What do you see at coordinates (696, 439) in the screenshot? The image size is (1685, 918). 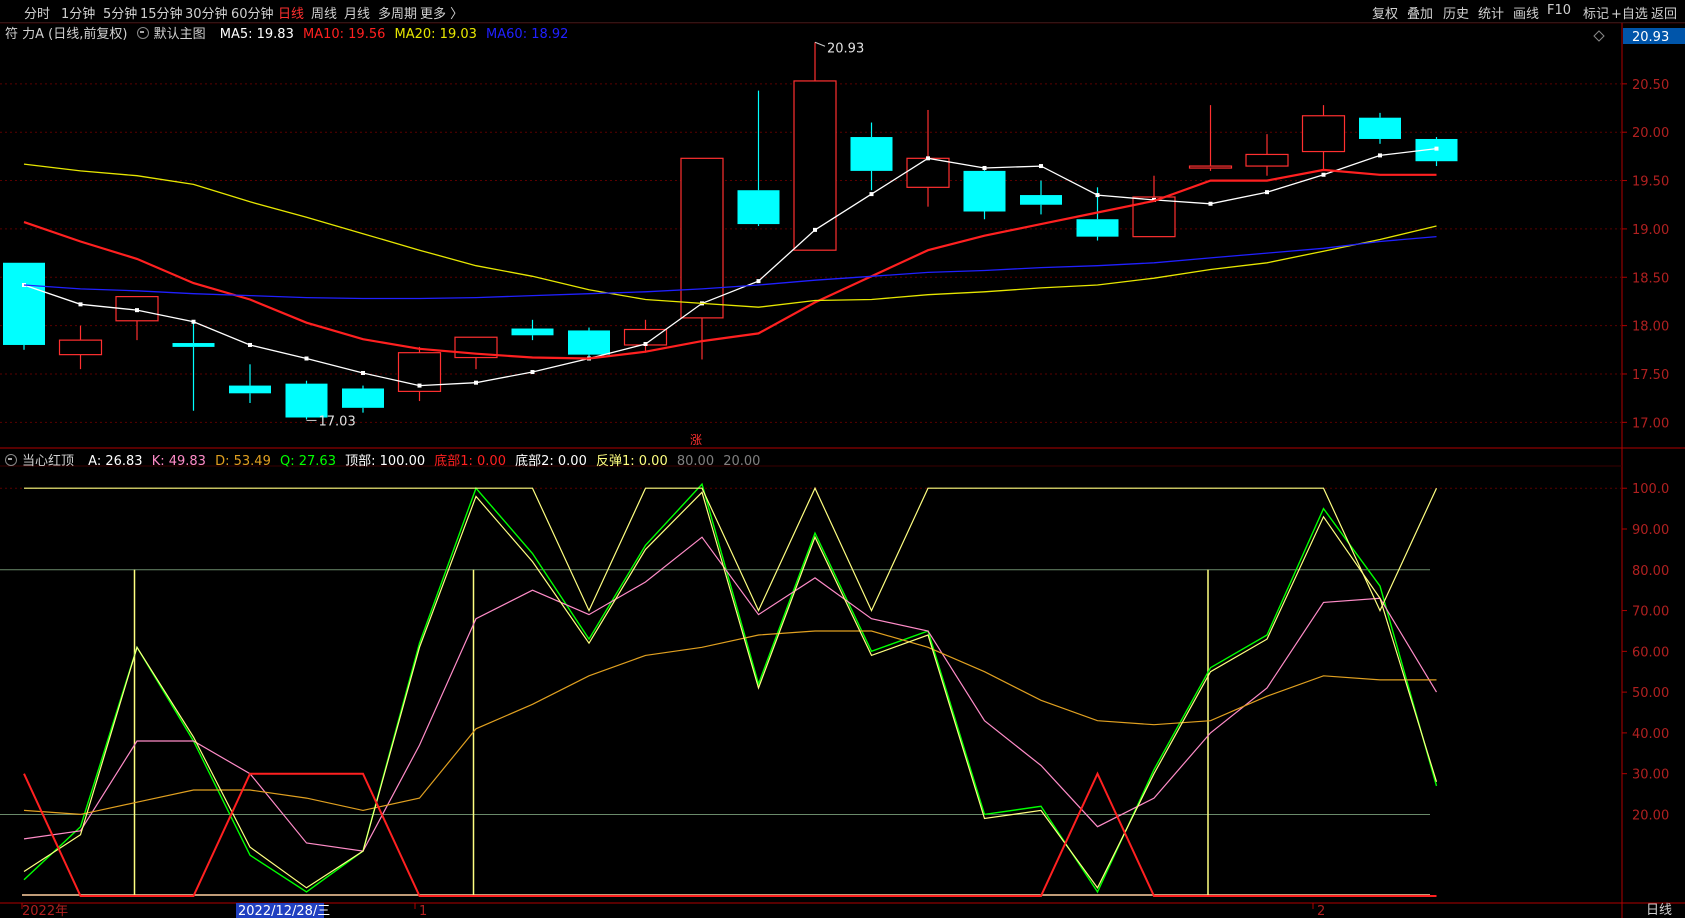 I see `zhang-tag: 涨` at bounding box center [696, 439].